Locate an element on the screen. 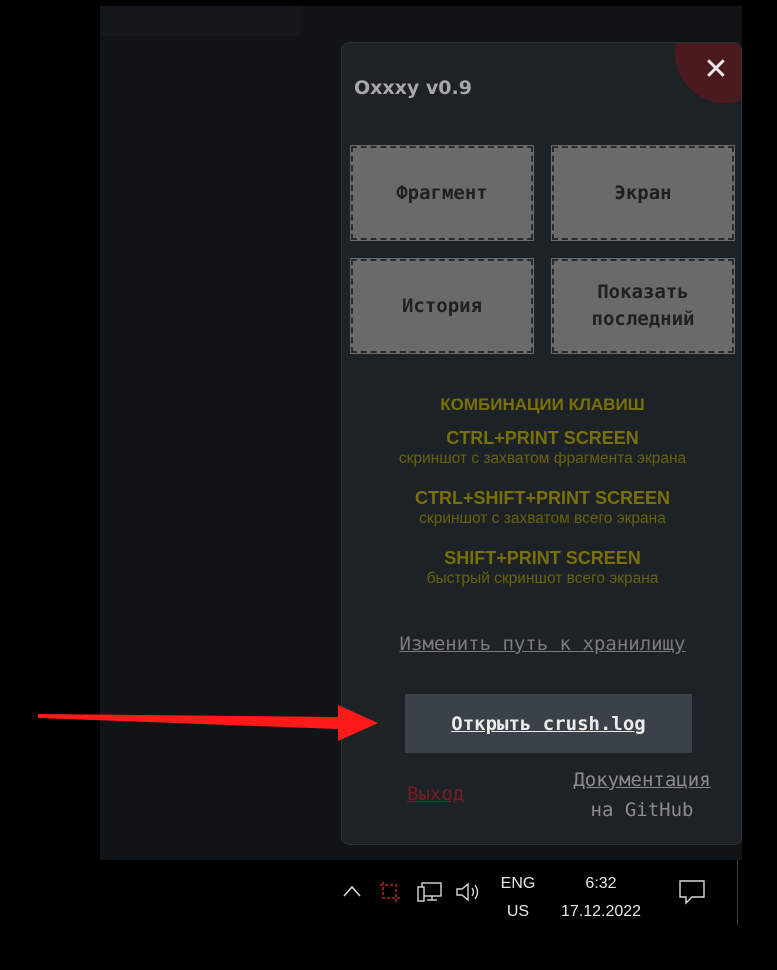  close-button: ✕ is located at coordinates (716, 69).